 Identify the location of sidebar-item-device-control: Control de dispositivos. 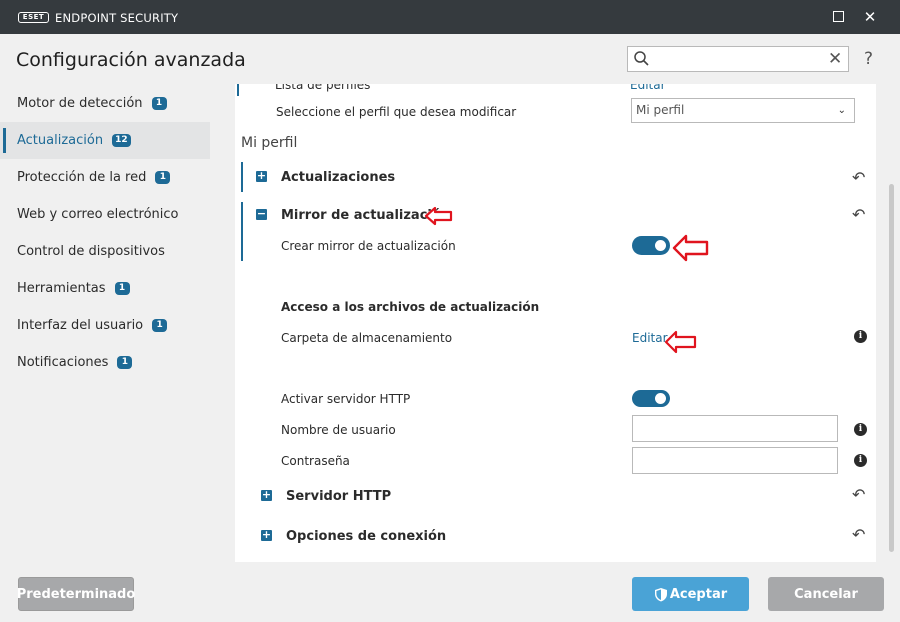
(107, 251).